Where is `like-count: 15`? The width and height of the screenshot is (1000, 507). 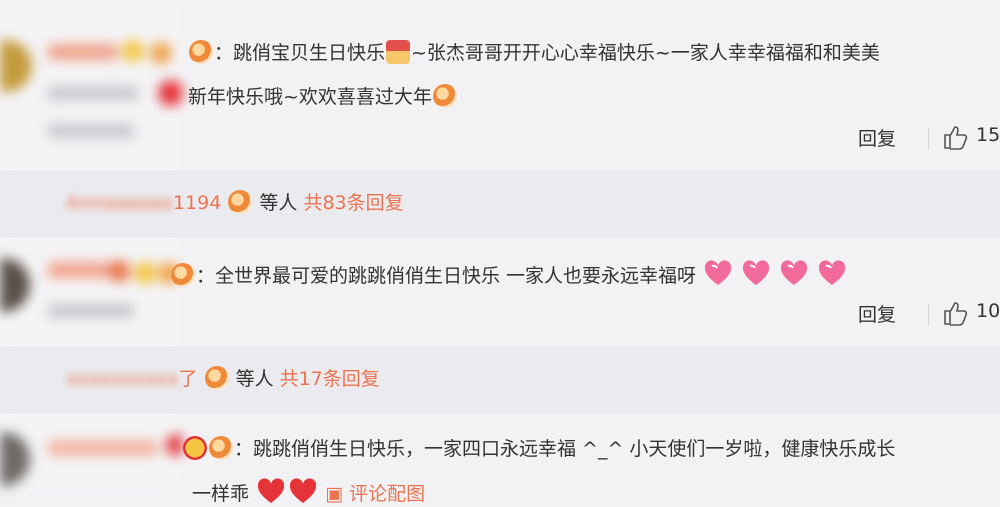 like-count: 15 is located at coordinates (988, 135).